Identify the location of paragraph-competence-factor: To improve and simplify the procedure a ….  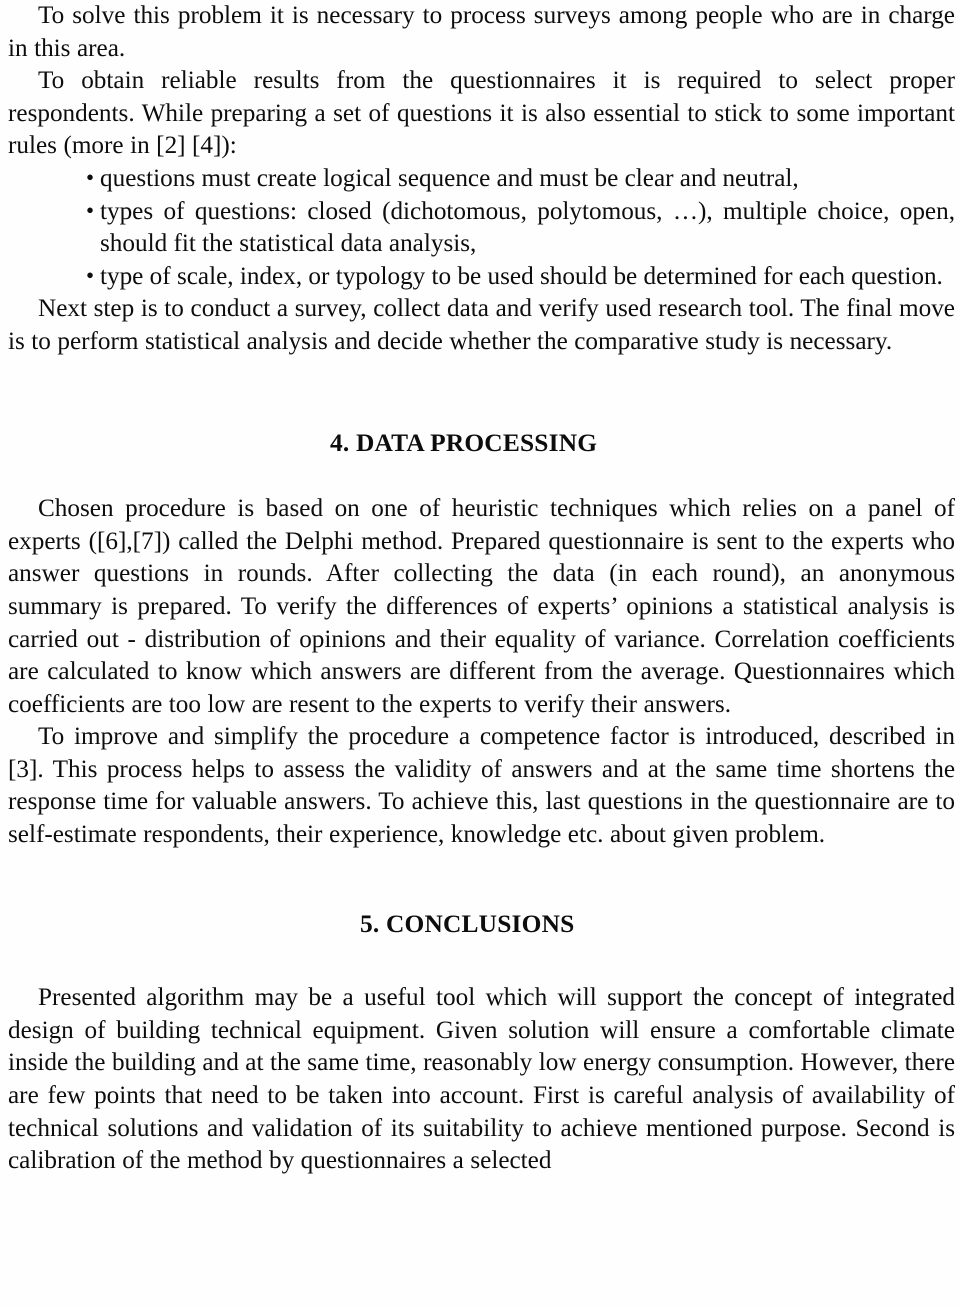
(481, 786).